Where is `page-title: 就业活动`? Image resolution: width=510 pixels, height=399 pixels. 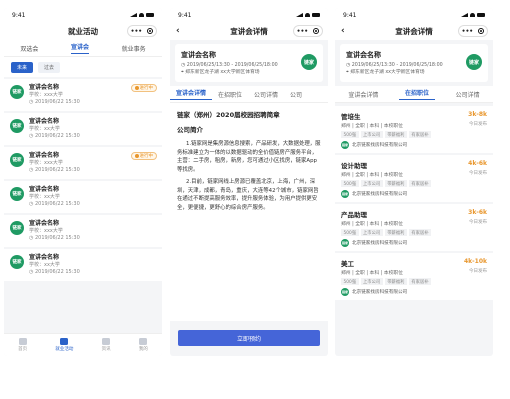
page-title: 就业活动 is located at coordinates (83, 31).